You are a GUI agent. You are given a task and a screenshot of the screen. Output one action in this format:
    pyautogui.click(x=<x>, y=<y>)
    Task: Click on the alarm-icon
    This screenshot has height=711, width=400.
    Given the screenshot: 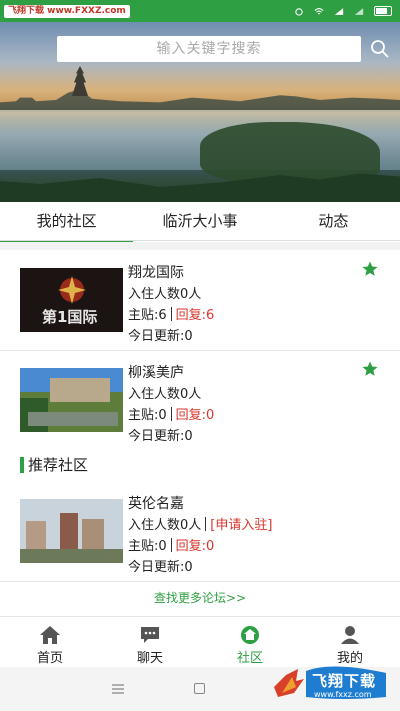 What is the action you would take?
    pyautogui.click(x=299, y=11)
    